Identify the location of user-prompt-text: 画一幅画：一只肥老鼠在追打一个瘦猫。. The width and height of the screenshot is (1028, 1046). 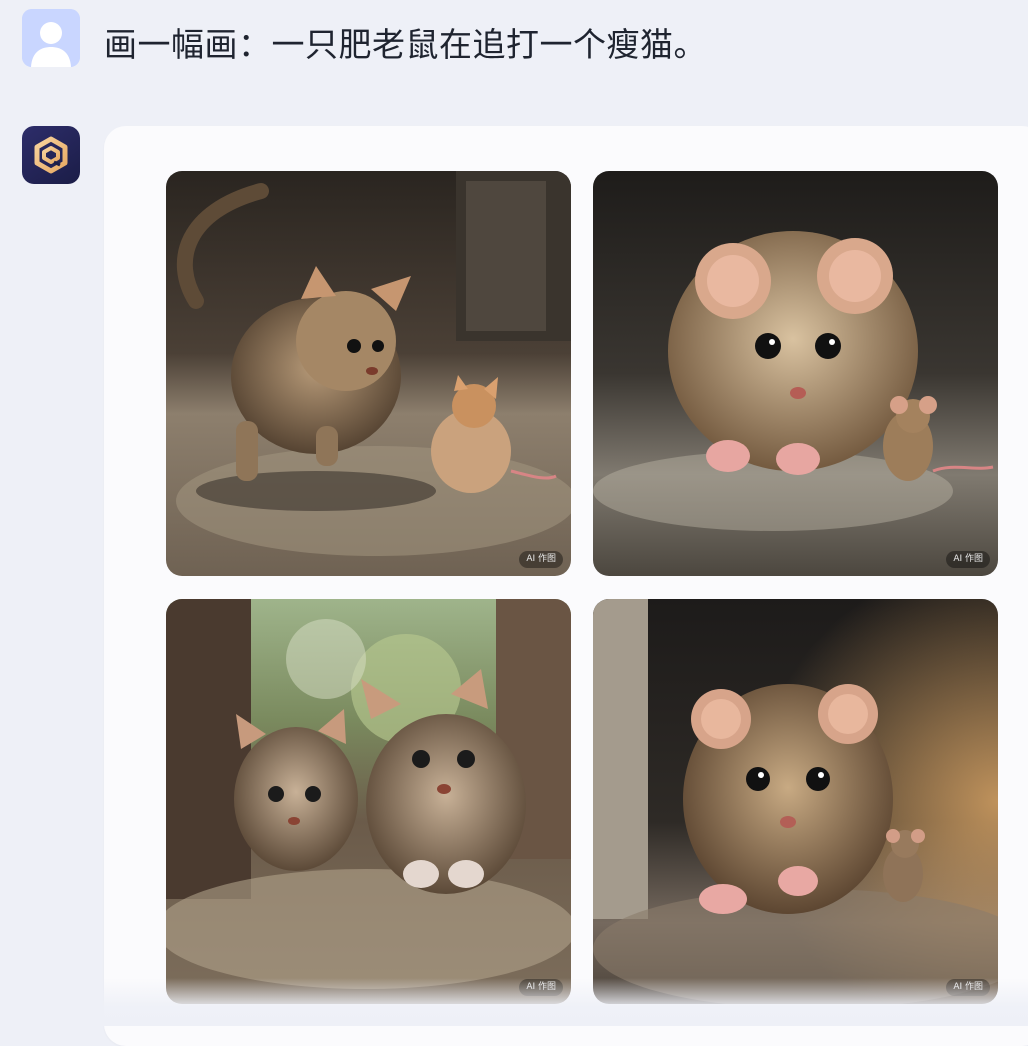
(405, 44).